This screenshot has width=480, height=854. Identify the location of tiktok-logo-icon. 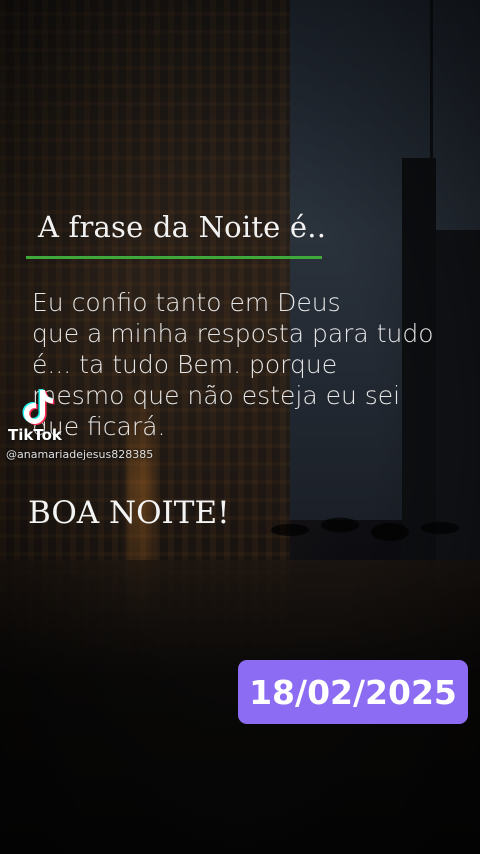
(38, 407).